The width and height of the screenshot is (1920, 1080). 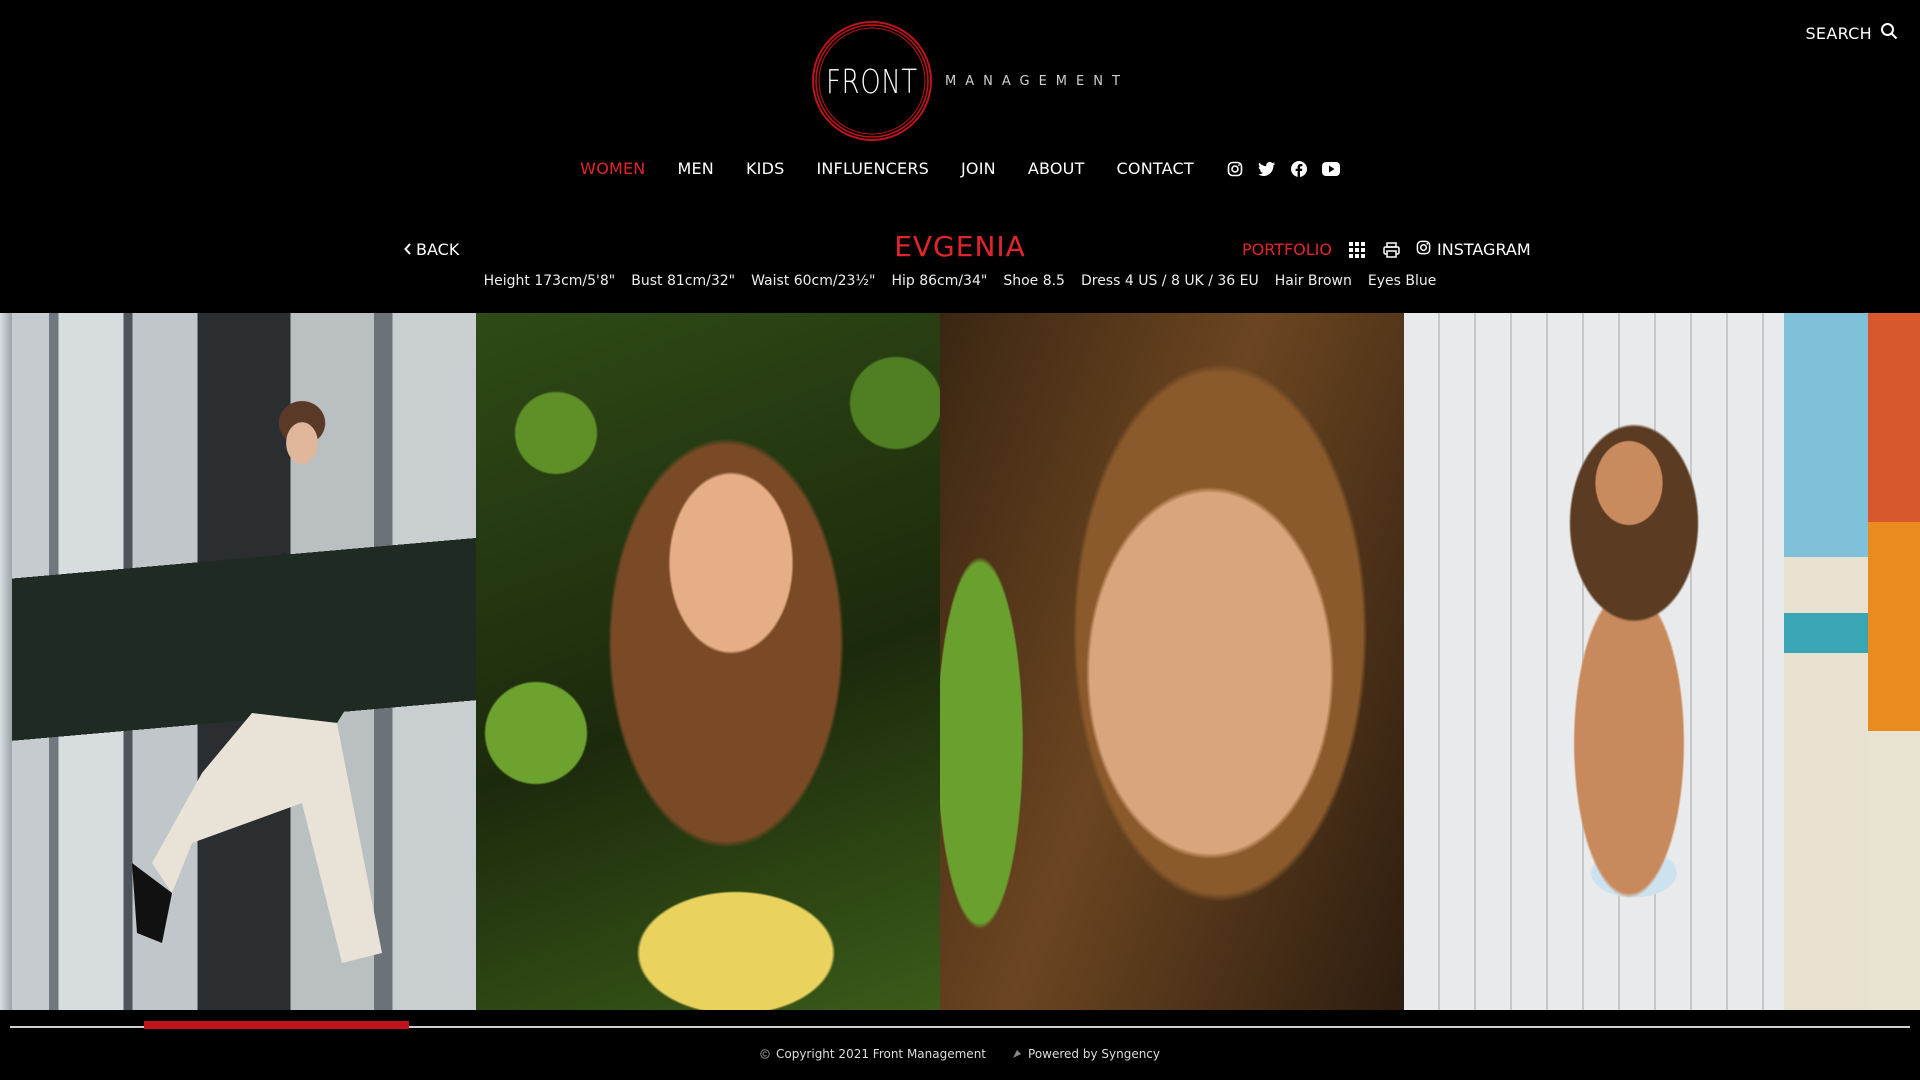 What do you see at coordinates (1838, 33) in the screenshot?
I see `search-label: SEARCH` at bounding box center [1838, 33].